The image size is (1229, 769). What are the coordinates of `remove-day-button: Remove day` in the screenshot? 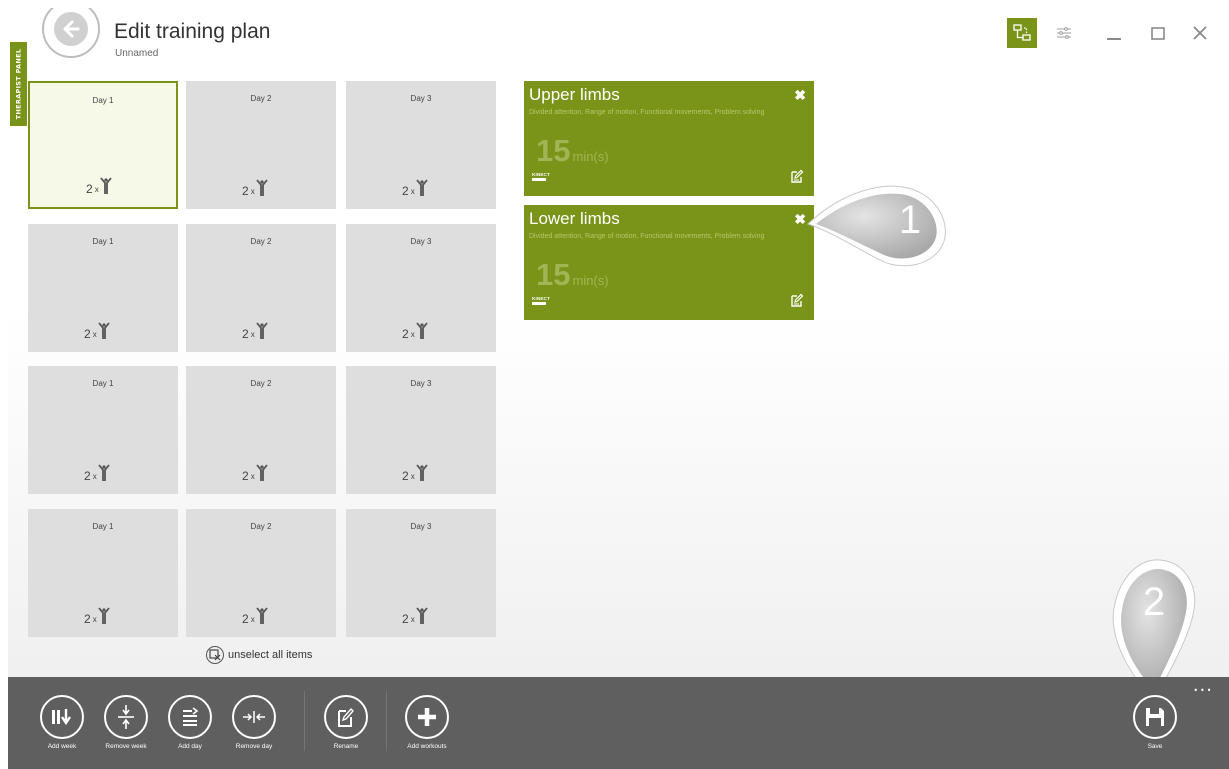 It's located at (254, 722).